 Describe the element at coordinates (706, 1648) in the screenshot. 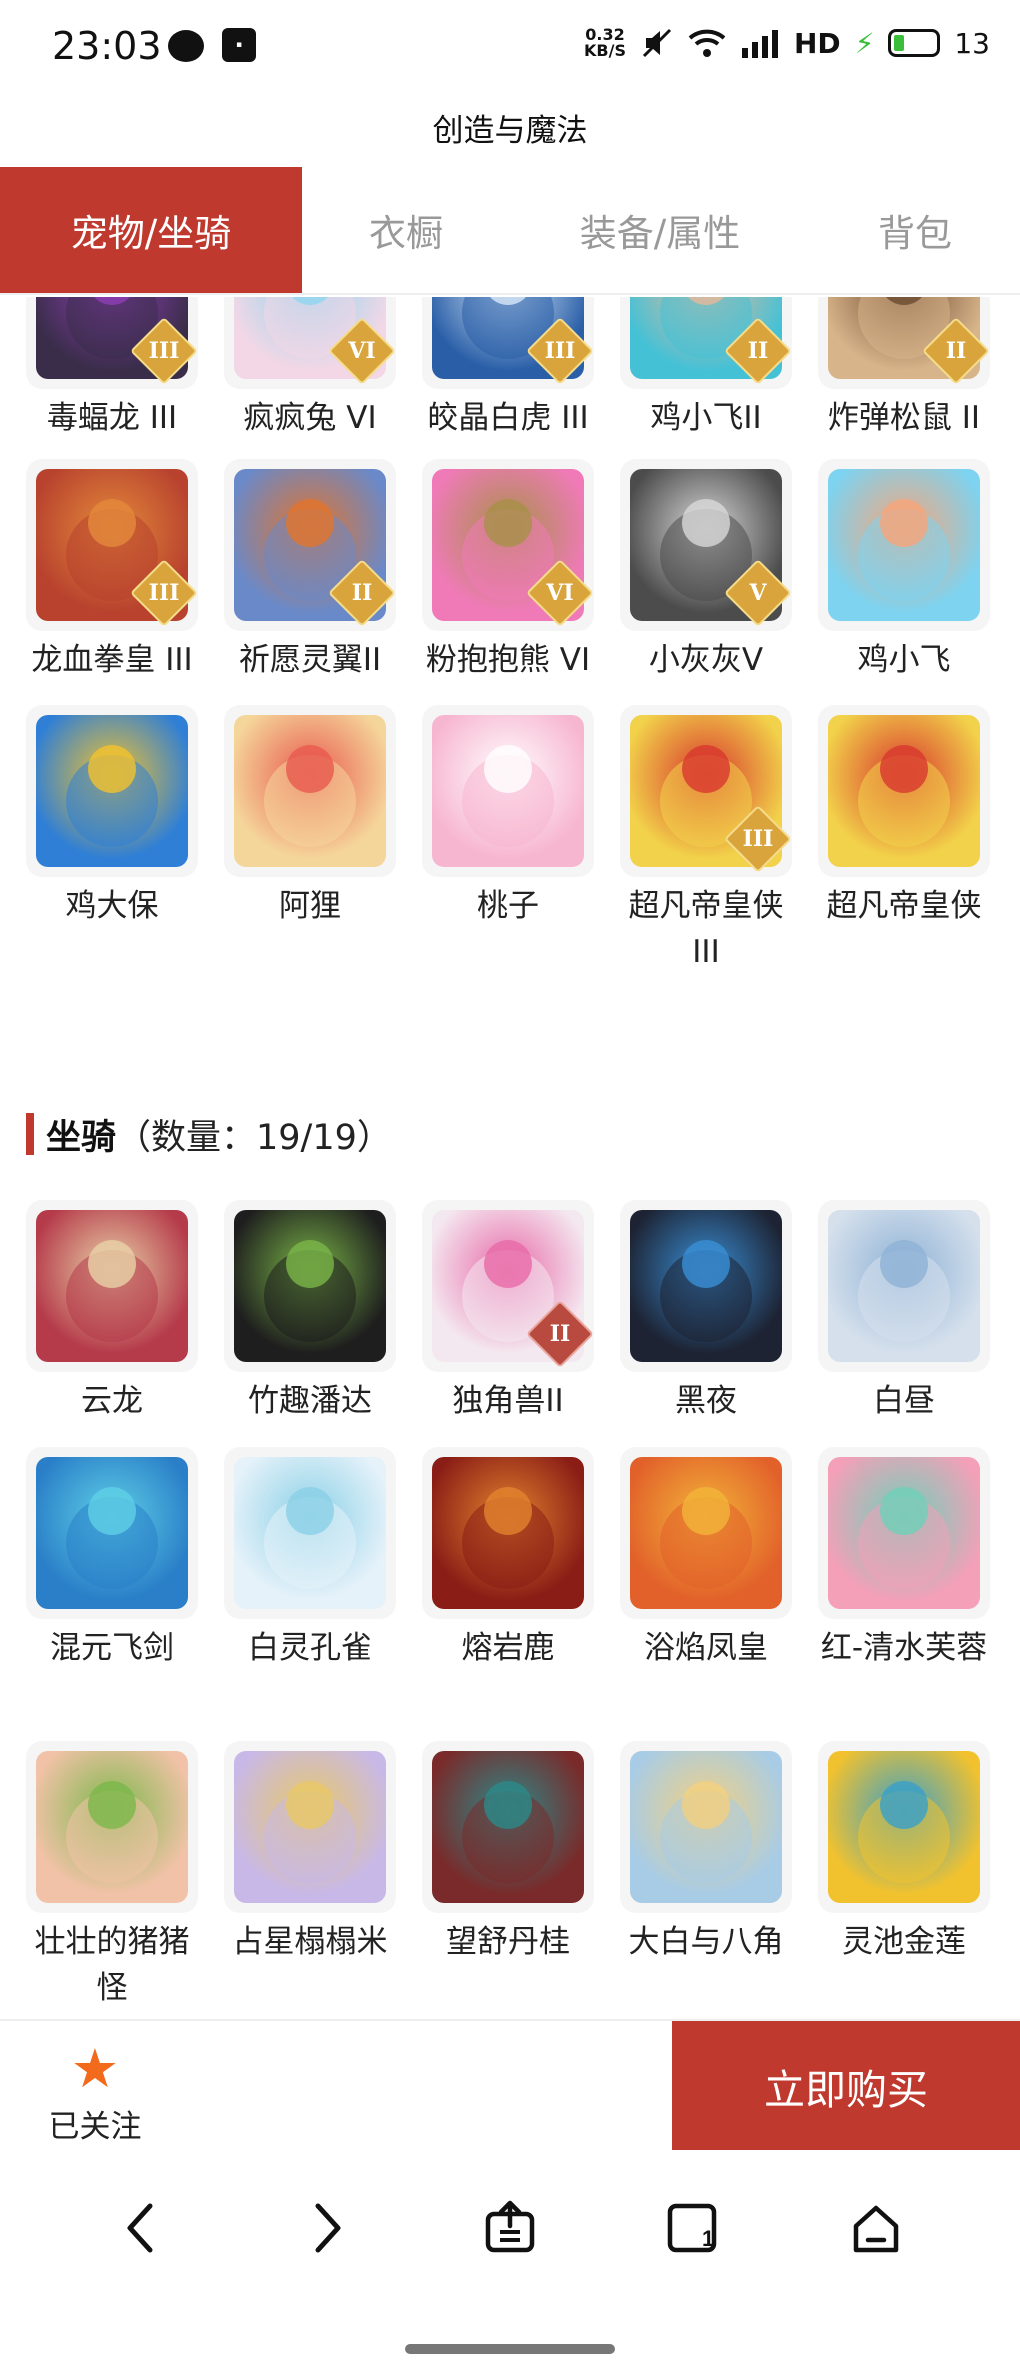

I see `item-name: 浴焰凤皇` at that location.